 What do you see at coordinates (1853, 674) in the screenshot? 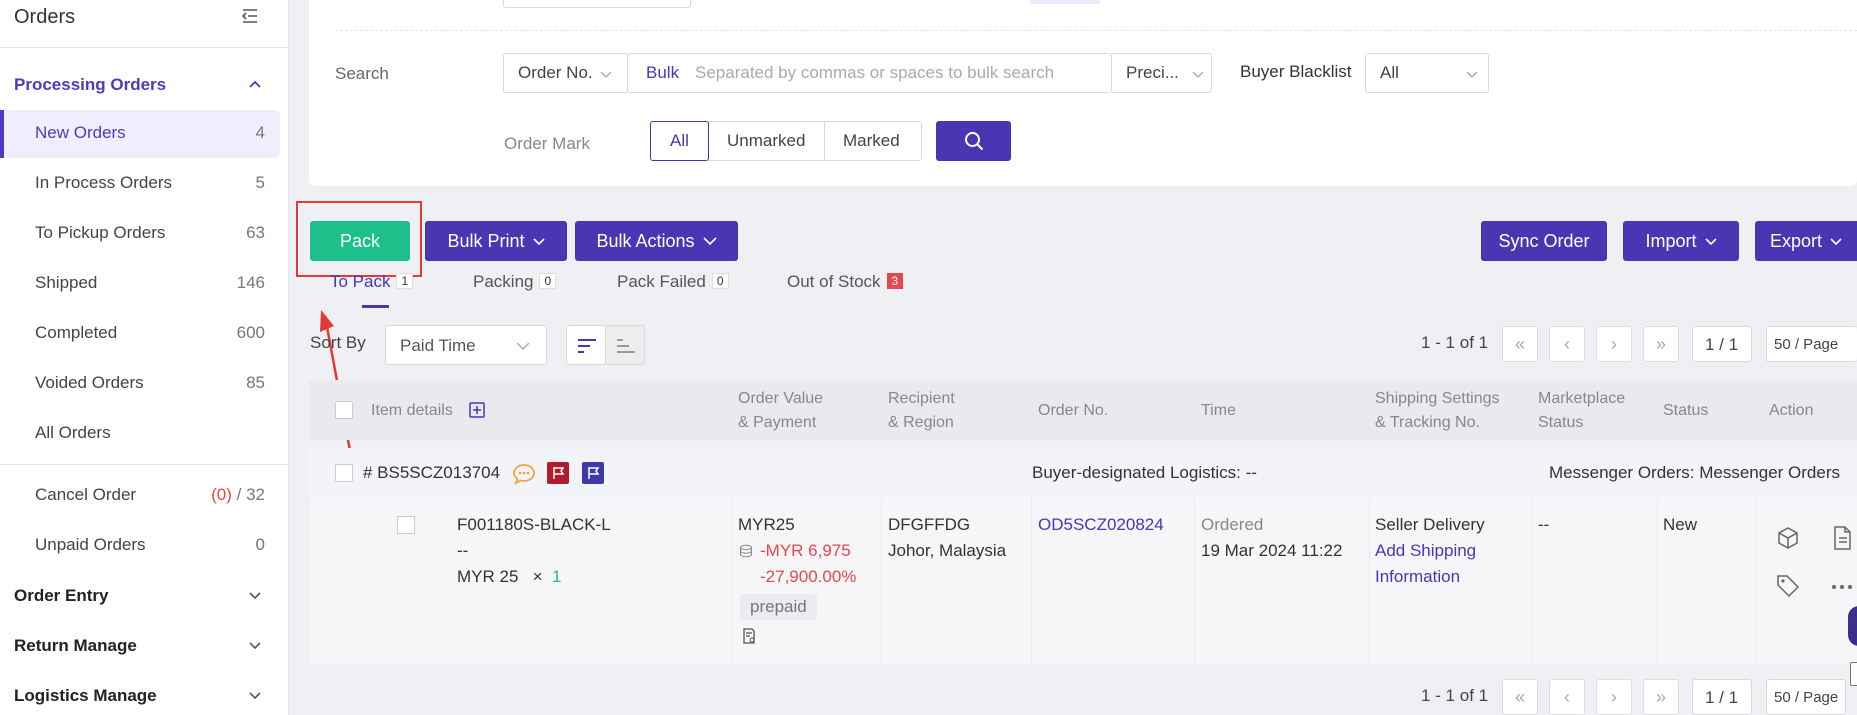
I see `floating-side-tab` at bounding box center [1853, 674].